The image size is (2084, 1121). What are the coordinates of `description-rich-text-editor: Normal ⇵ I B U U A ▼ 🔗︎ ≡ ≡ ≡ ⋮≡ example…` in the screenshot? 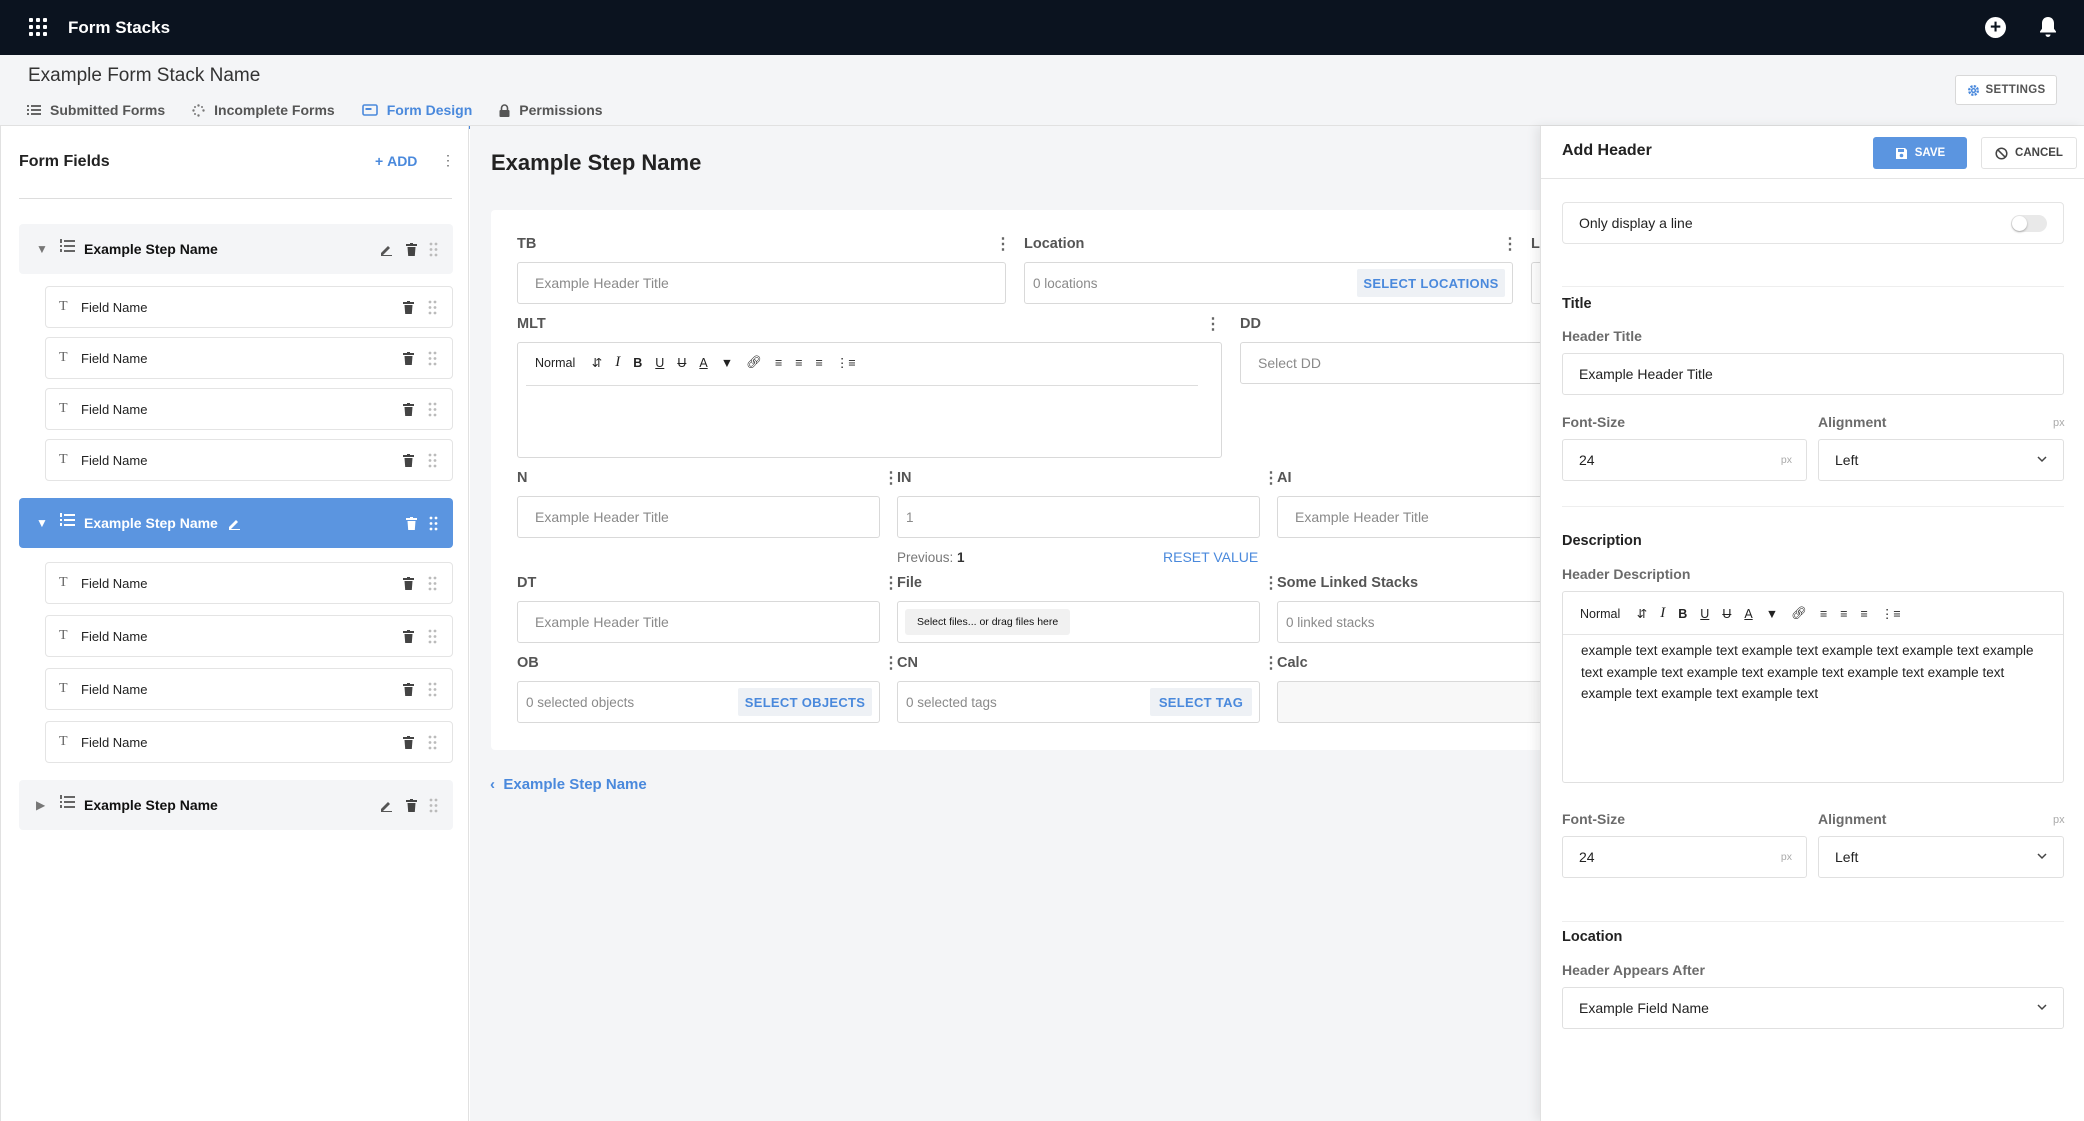 It's located at (1813, 687).